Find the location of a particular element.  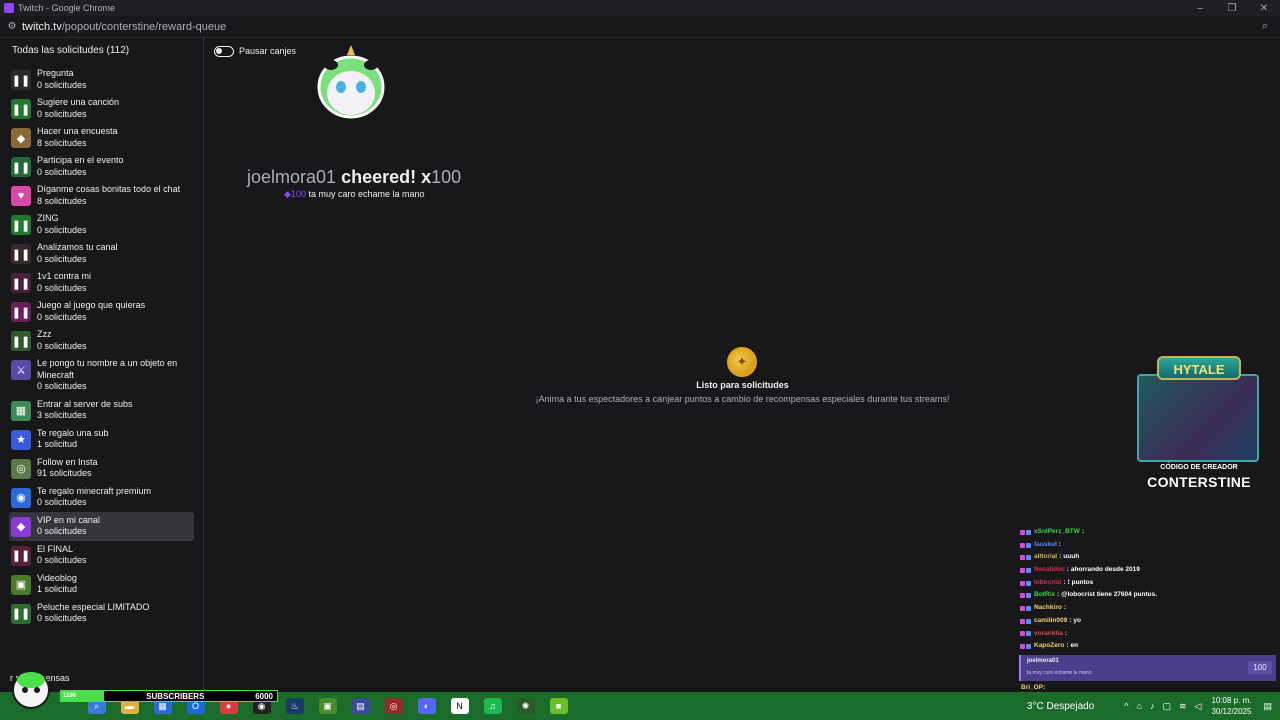

reward-item: ◆ VIP en mi canal 0 solicitudes is located at coordinates (101, 526).